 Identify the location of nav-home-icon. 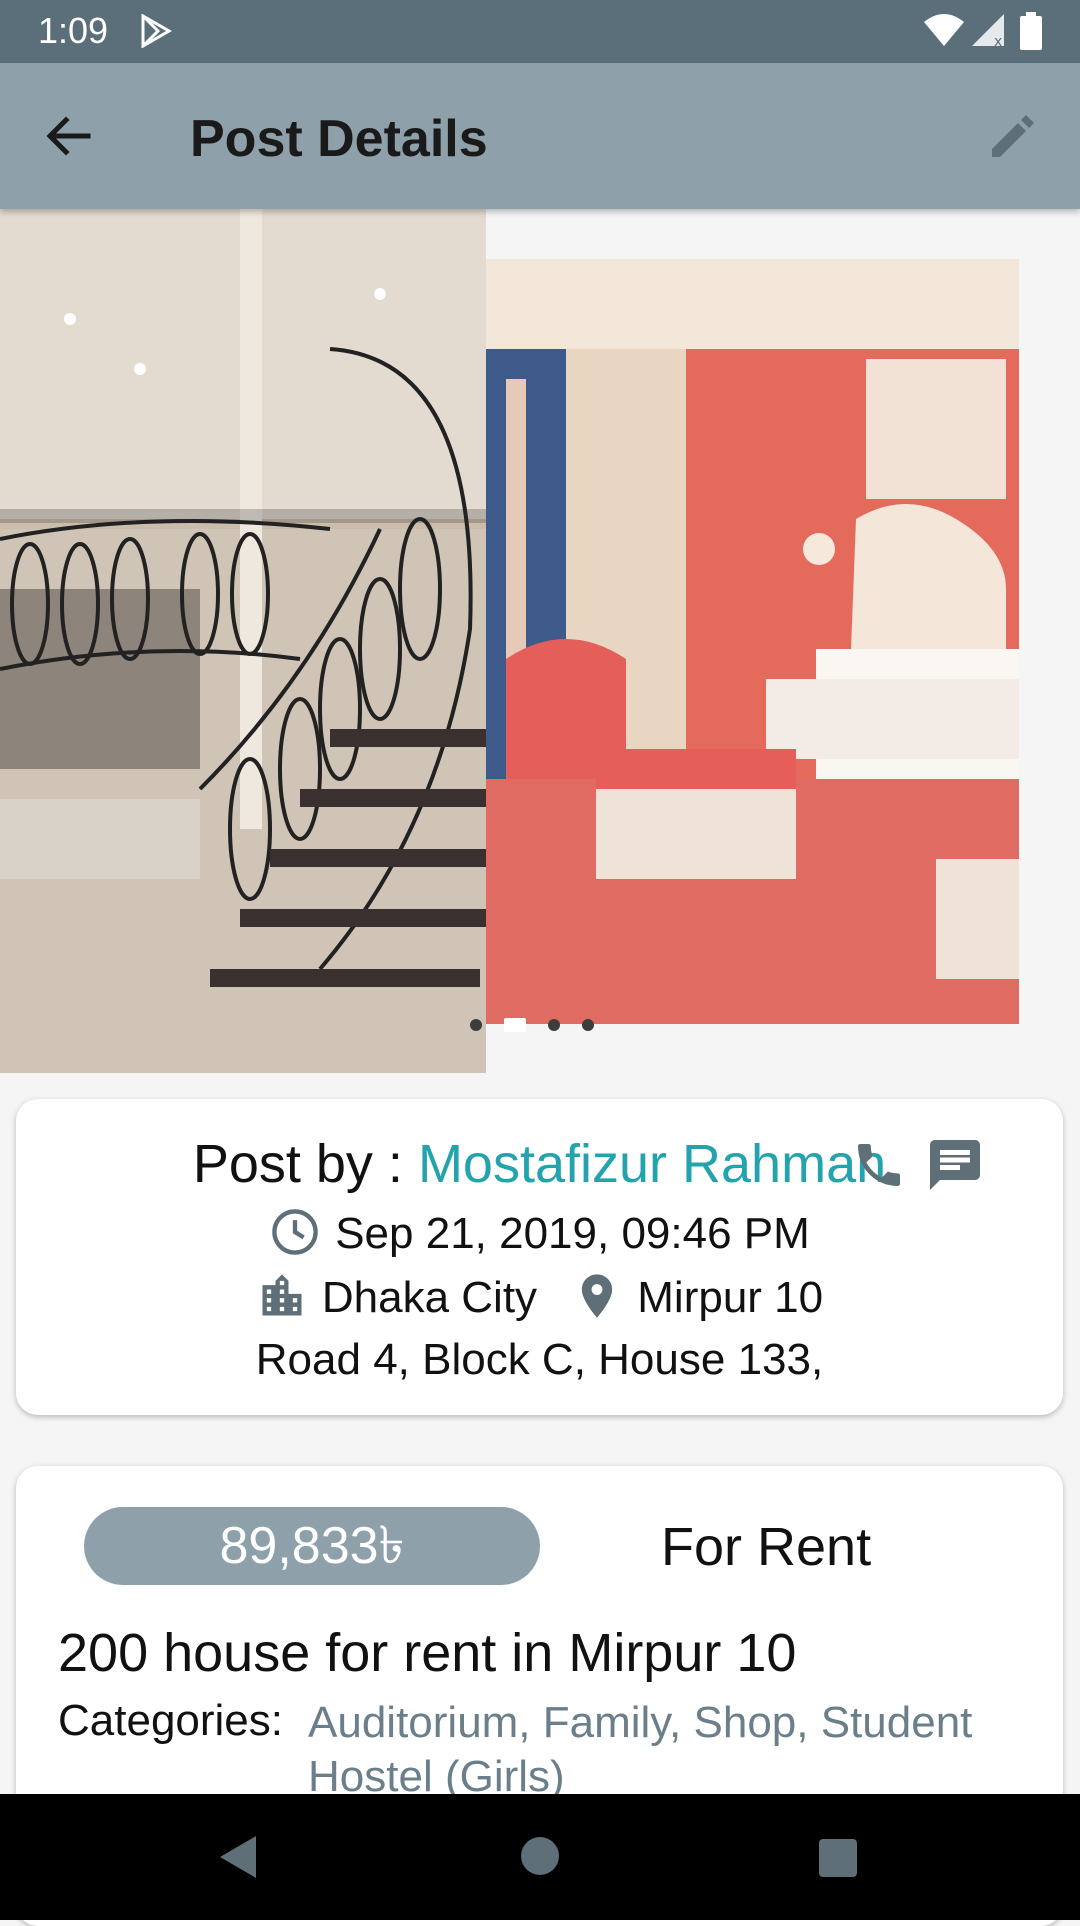
(540, 1856).